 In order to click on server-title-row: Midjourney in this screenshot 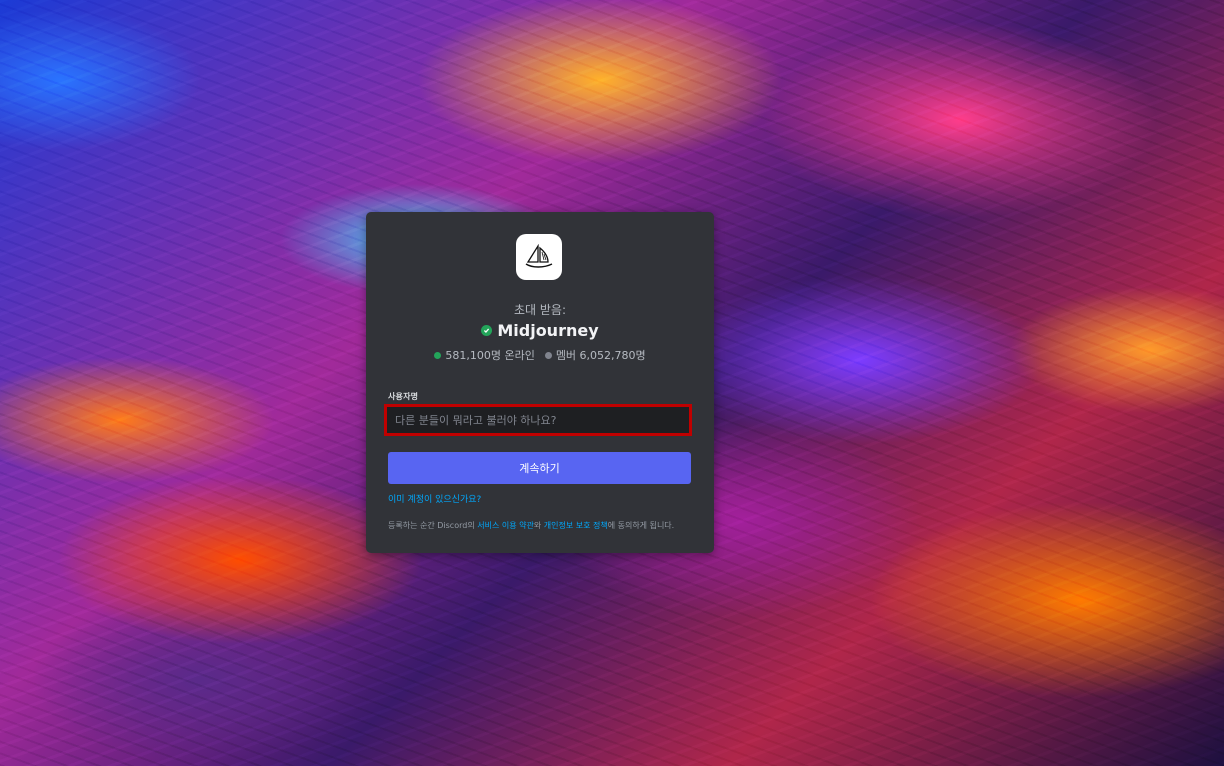, I will do `click(540, 330)`.